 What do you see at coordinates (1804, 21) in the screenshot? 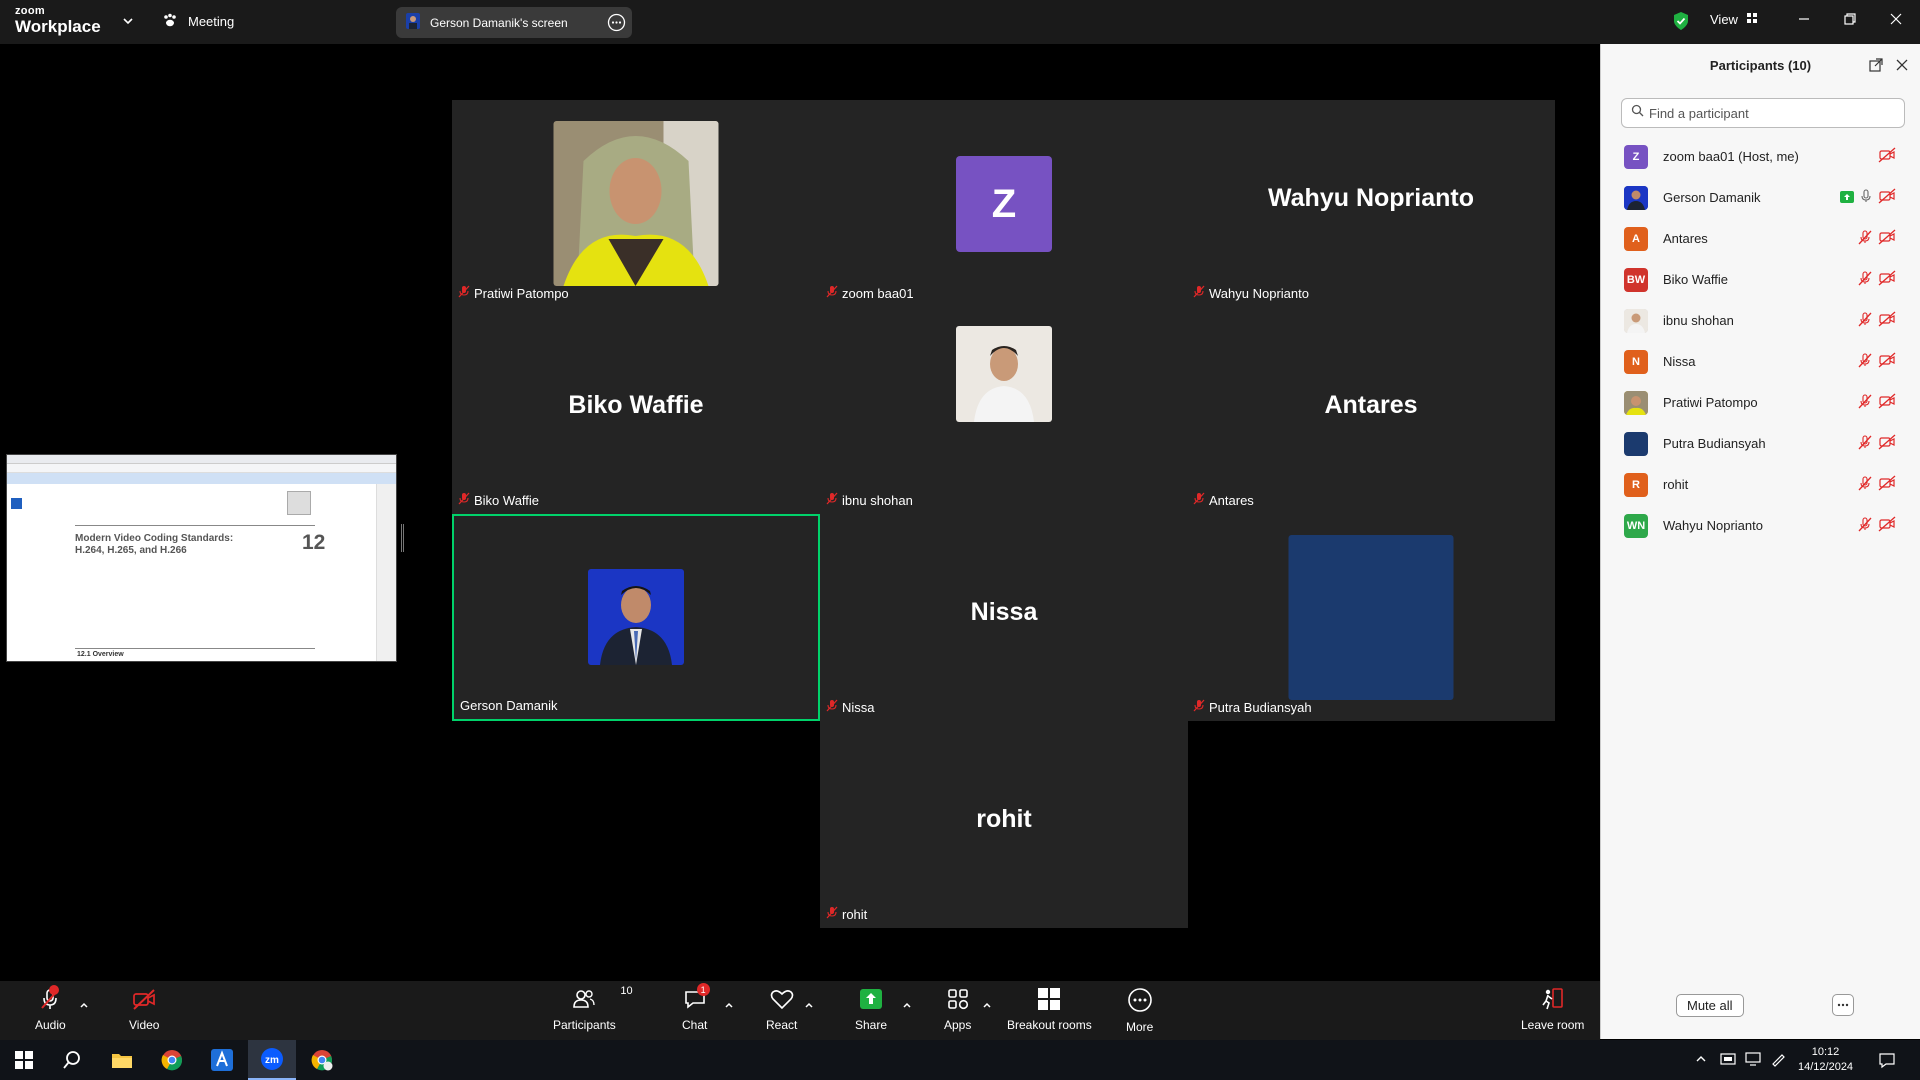
I see `minimize-icon` at bounding box center [1804, 21].